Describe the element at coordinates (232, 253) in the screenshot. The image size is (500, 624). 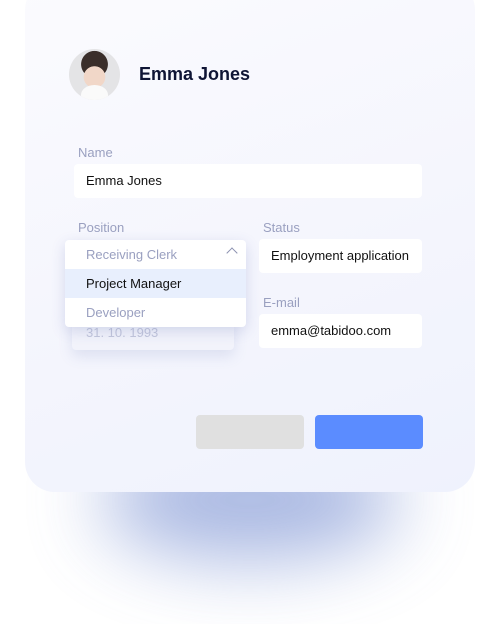
I see `chevron-up-icon` at that location.